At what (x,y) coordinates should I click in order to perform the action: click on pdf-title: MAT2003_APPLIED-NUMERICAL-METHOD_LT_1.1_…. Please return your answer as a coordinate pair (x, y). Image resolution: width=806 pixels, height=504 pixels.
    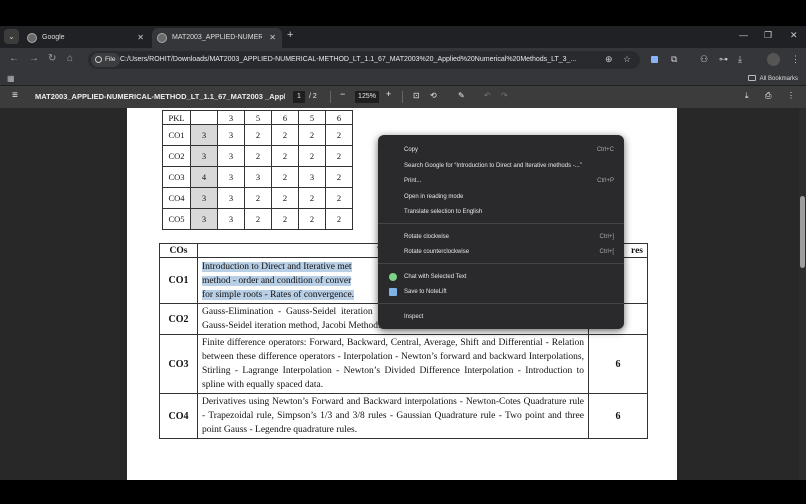
    Looking at the image, I should click on (160, 96).